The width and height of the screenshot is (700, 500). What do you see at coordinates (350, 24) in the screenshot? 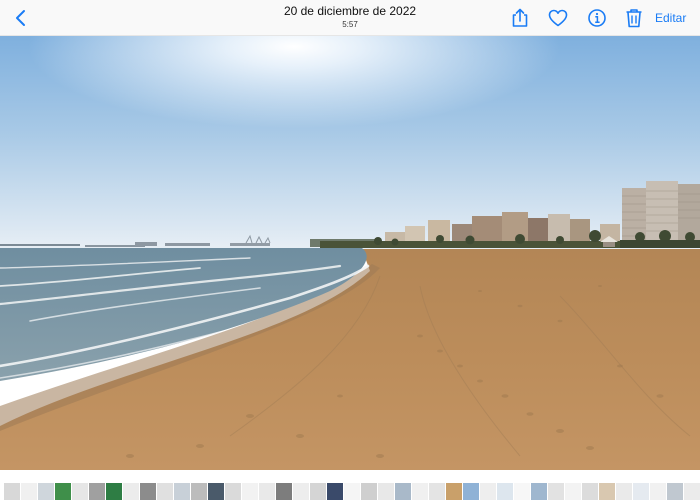
I see `photo-time: 5:57` at bounding box center [350, 24].